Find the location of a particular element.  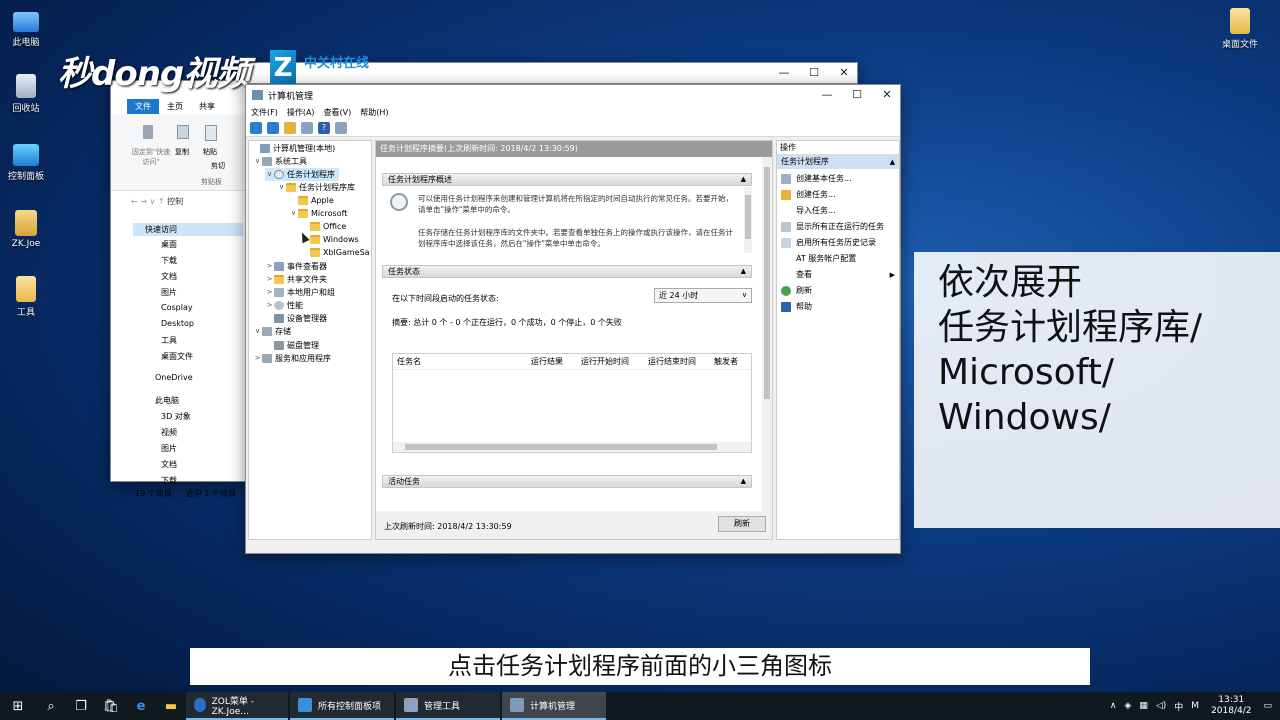

nav-item: 工具 is located at coordinates (169, 340).